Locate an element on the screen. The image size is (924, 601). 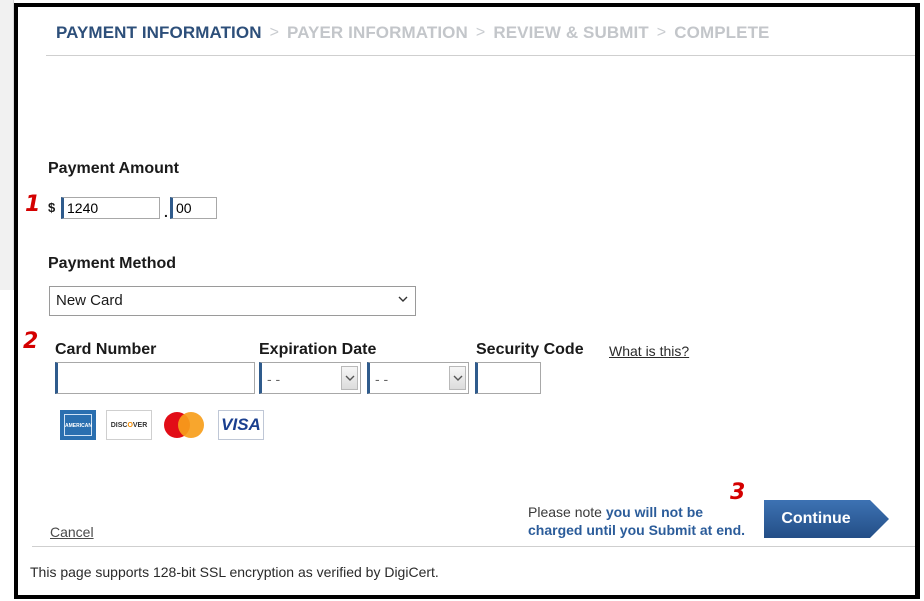
visa-logo-icon: VISA is located at coordinates (241, 425).